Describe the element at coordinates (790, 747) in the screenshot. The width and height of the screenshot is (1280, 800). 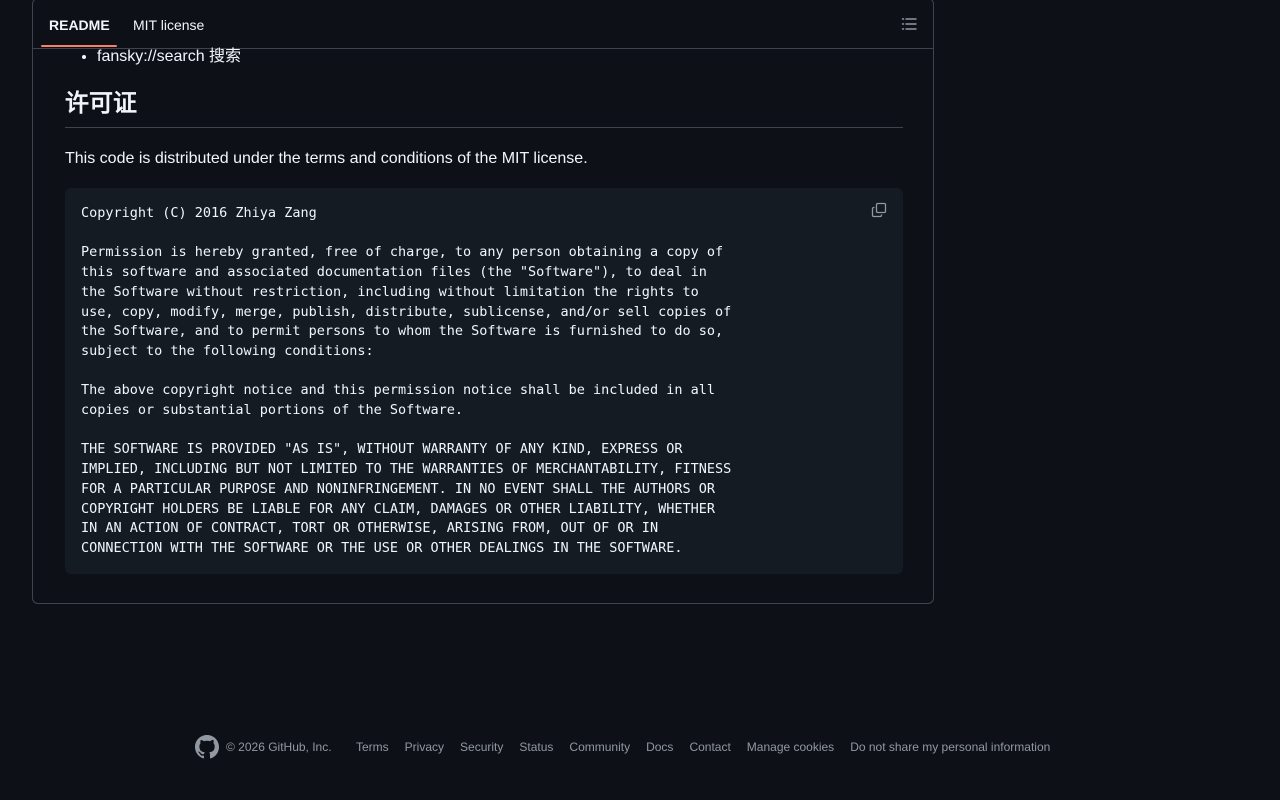
I see `footer-link-manage-cookies: Manage cookies` at that location.